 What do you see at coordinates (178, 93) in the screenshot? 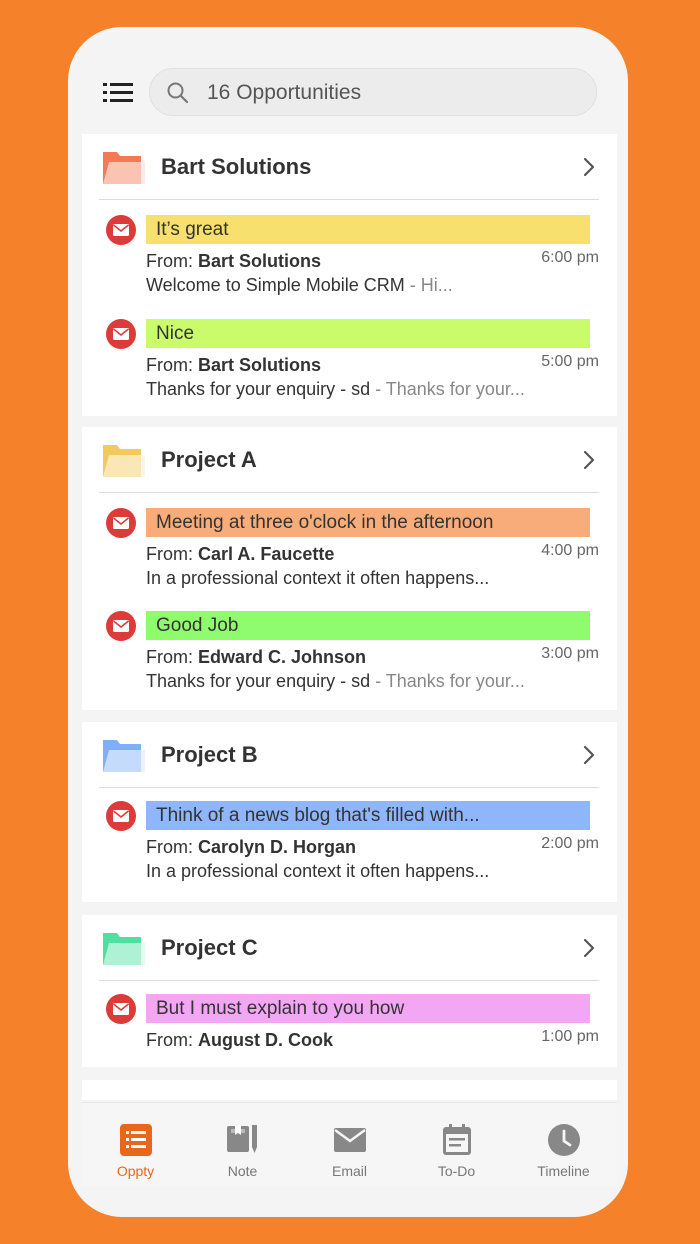
I see `search-icon` at bounding box center [178, 93].